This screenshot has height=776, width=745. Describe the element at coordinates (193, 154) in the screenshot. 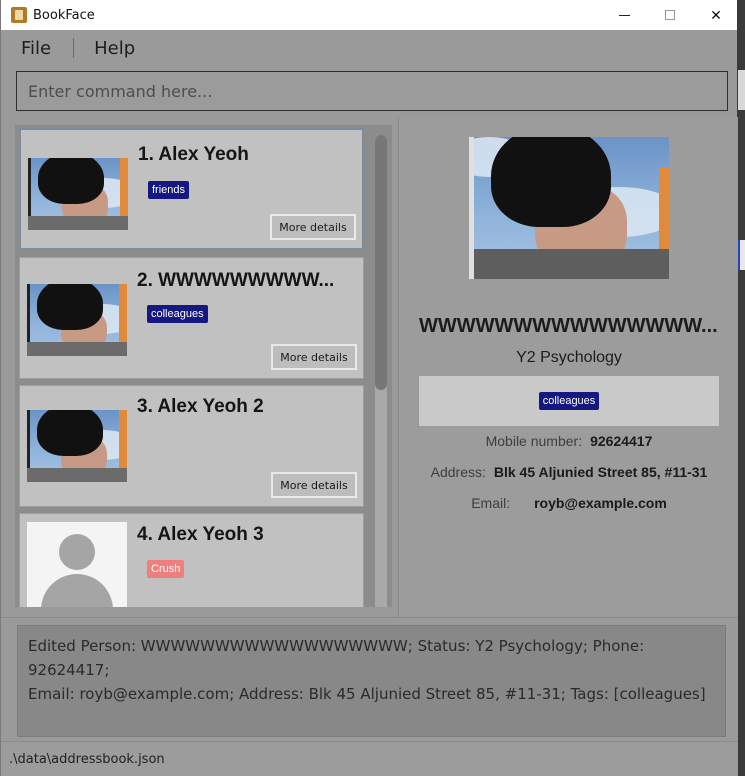

I see `person-name: 1. Alex Yeoh` at that location.